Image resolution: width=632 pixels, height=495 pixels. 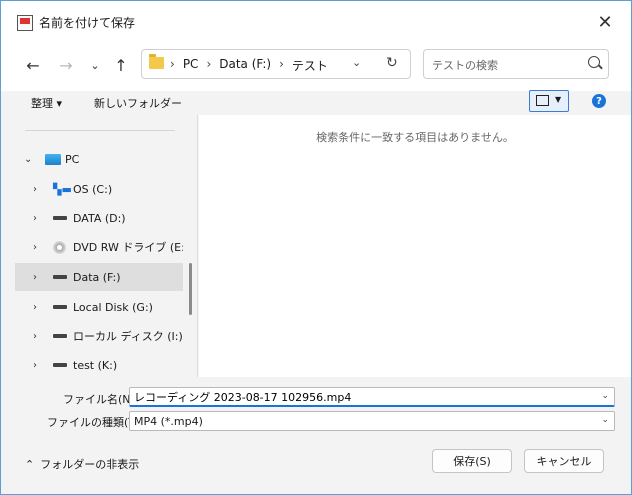 I want to click on hide-folders-label: フォルダーの非表示, so click(x=90, y=464).